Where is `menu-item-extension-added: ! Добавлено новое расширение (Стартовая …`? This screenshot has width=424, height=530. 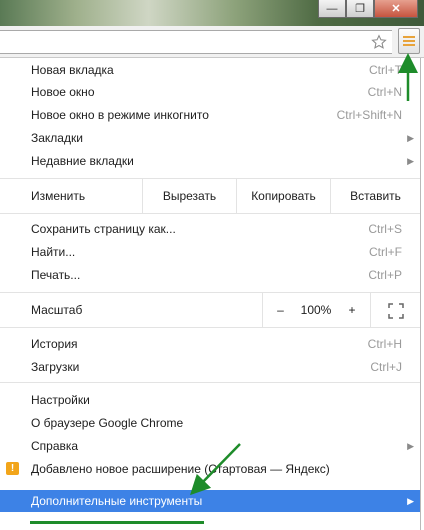
menu-item-extension-added: ! Добавлено новое расширение (Стартовая … is located at coordinates (210, 469).